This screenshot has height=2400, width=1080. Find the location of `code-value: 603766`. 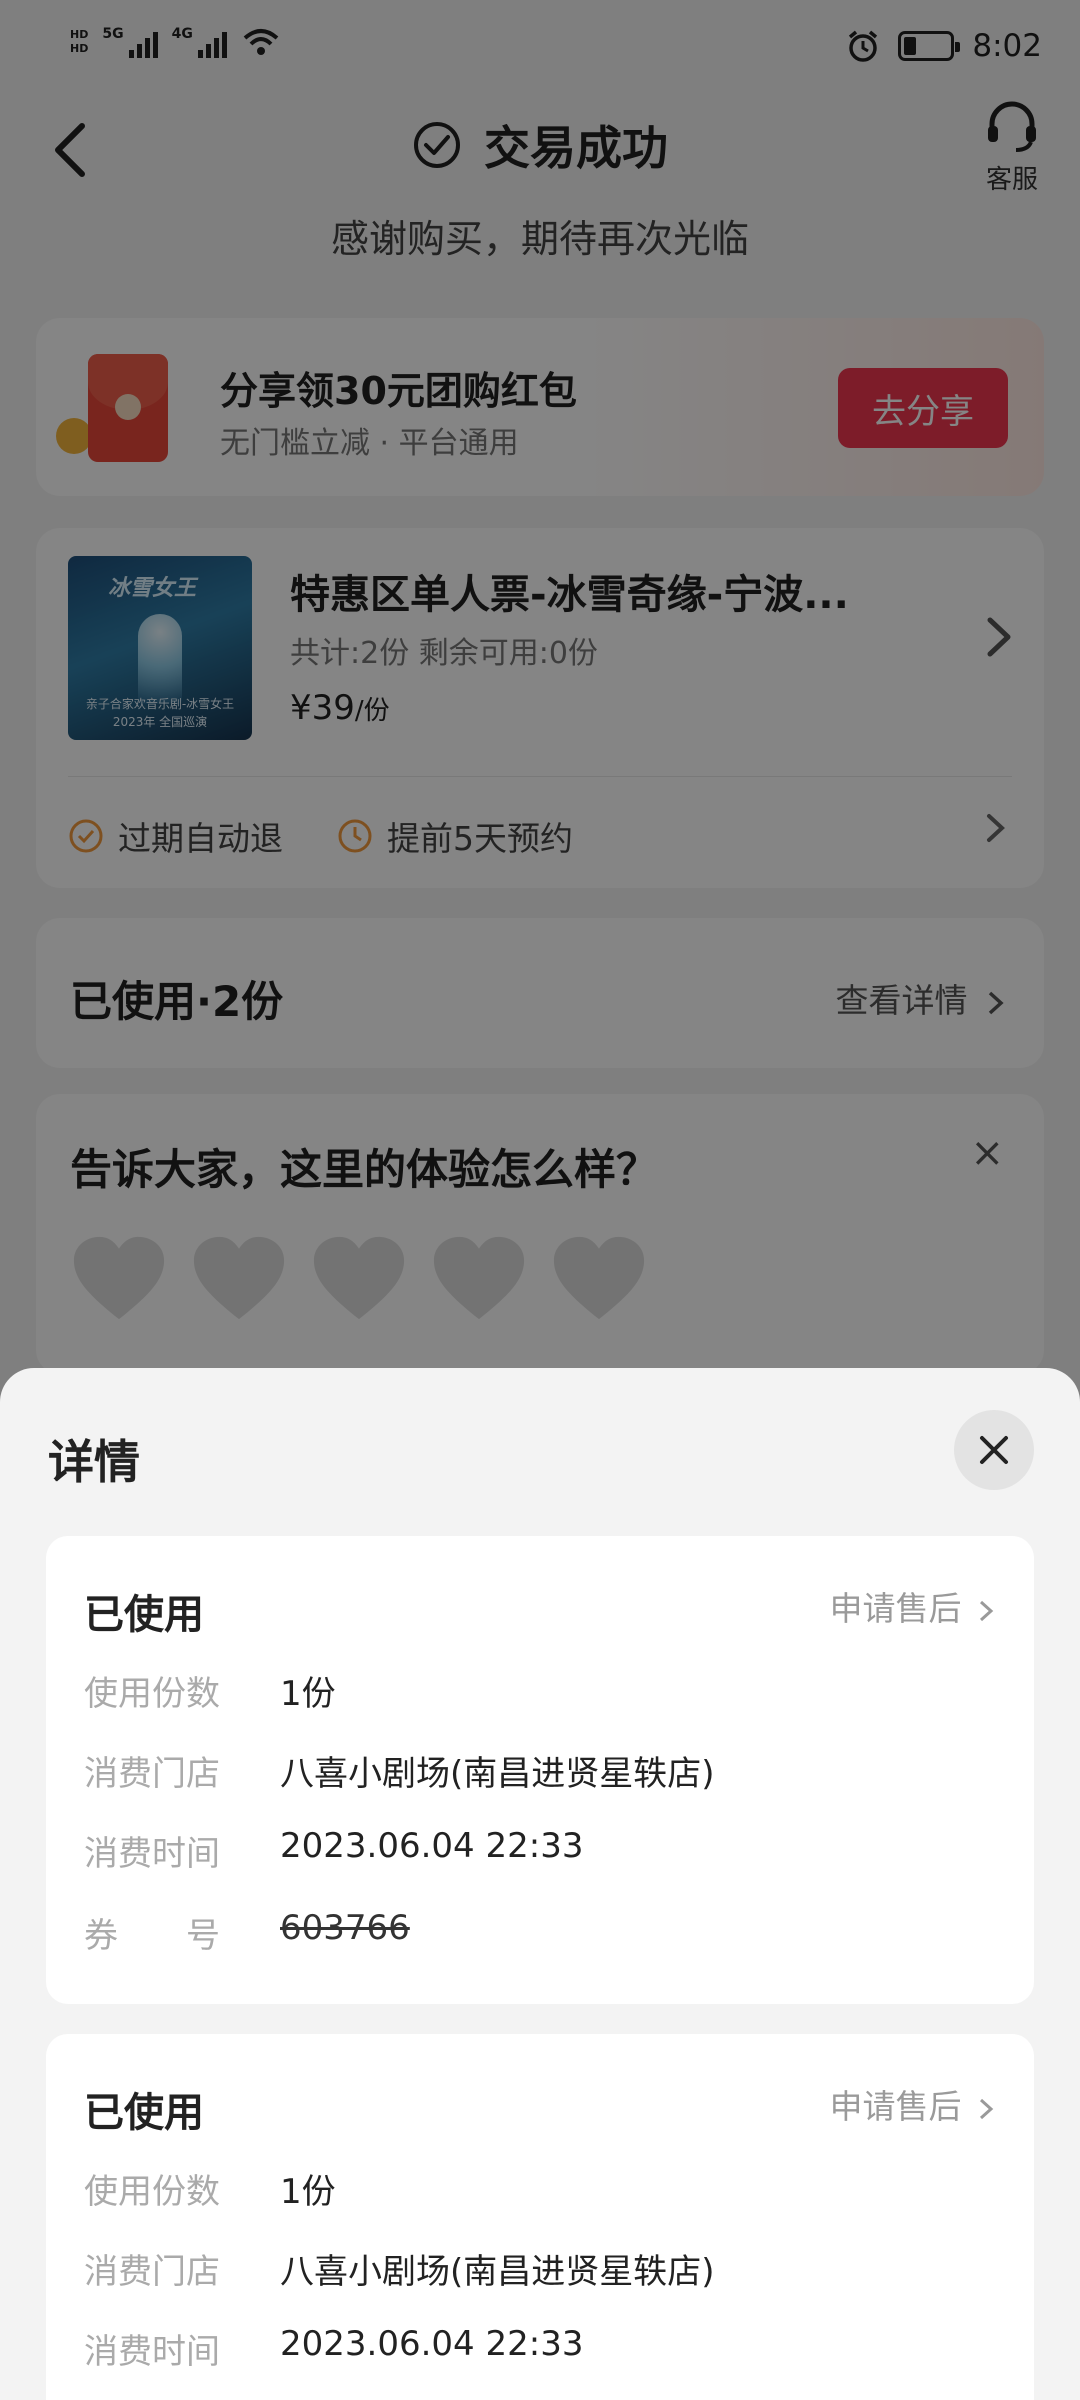

code-value: 603766 is located at coordinates (345, 1928).